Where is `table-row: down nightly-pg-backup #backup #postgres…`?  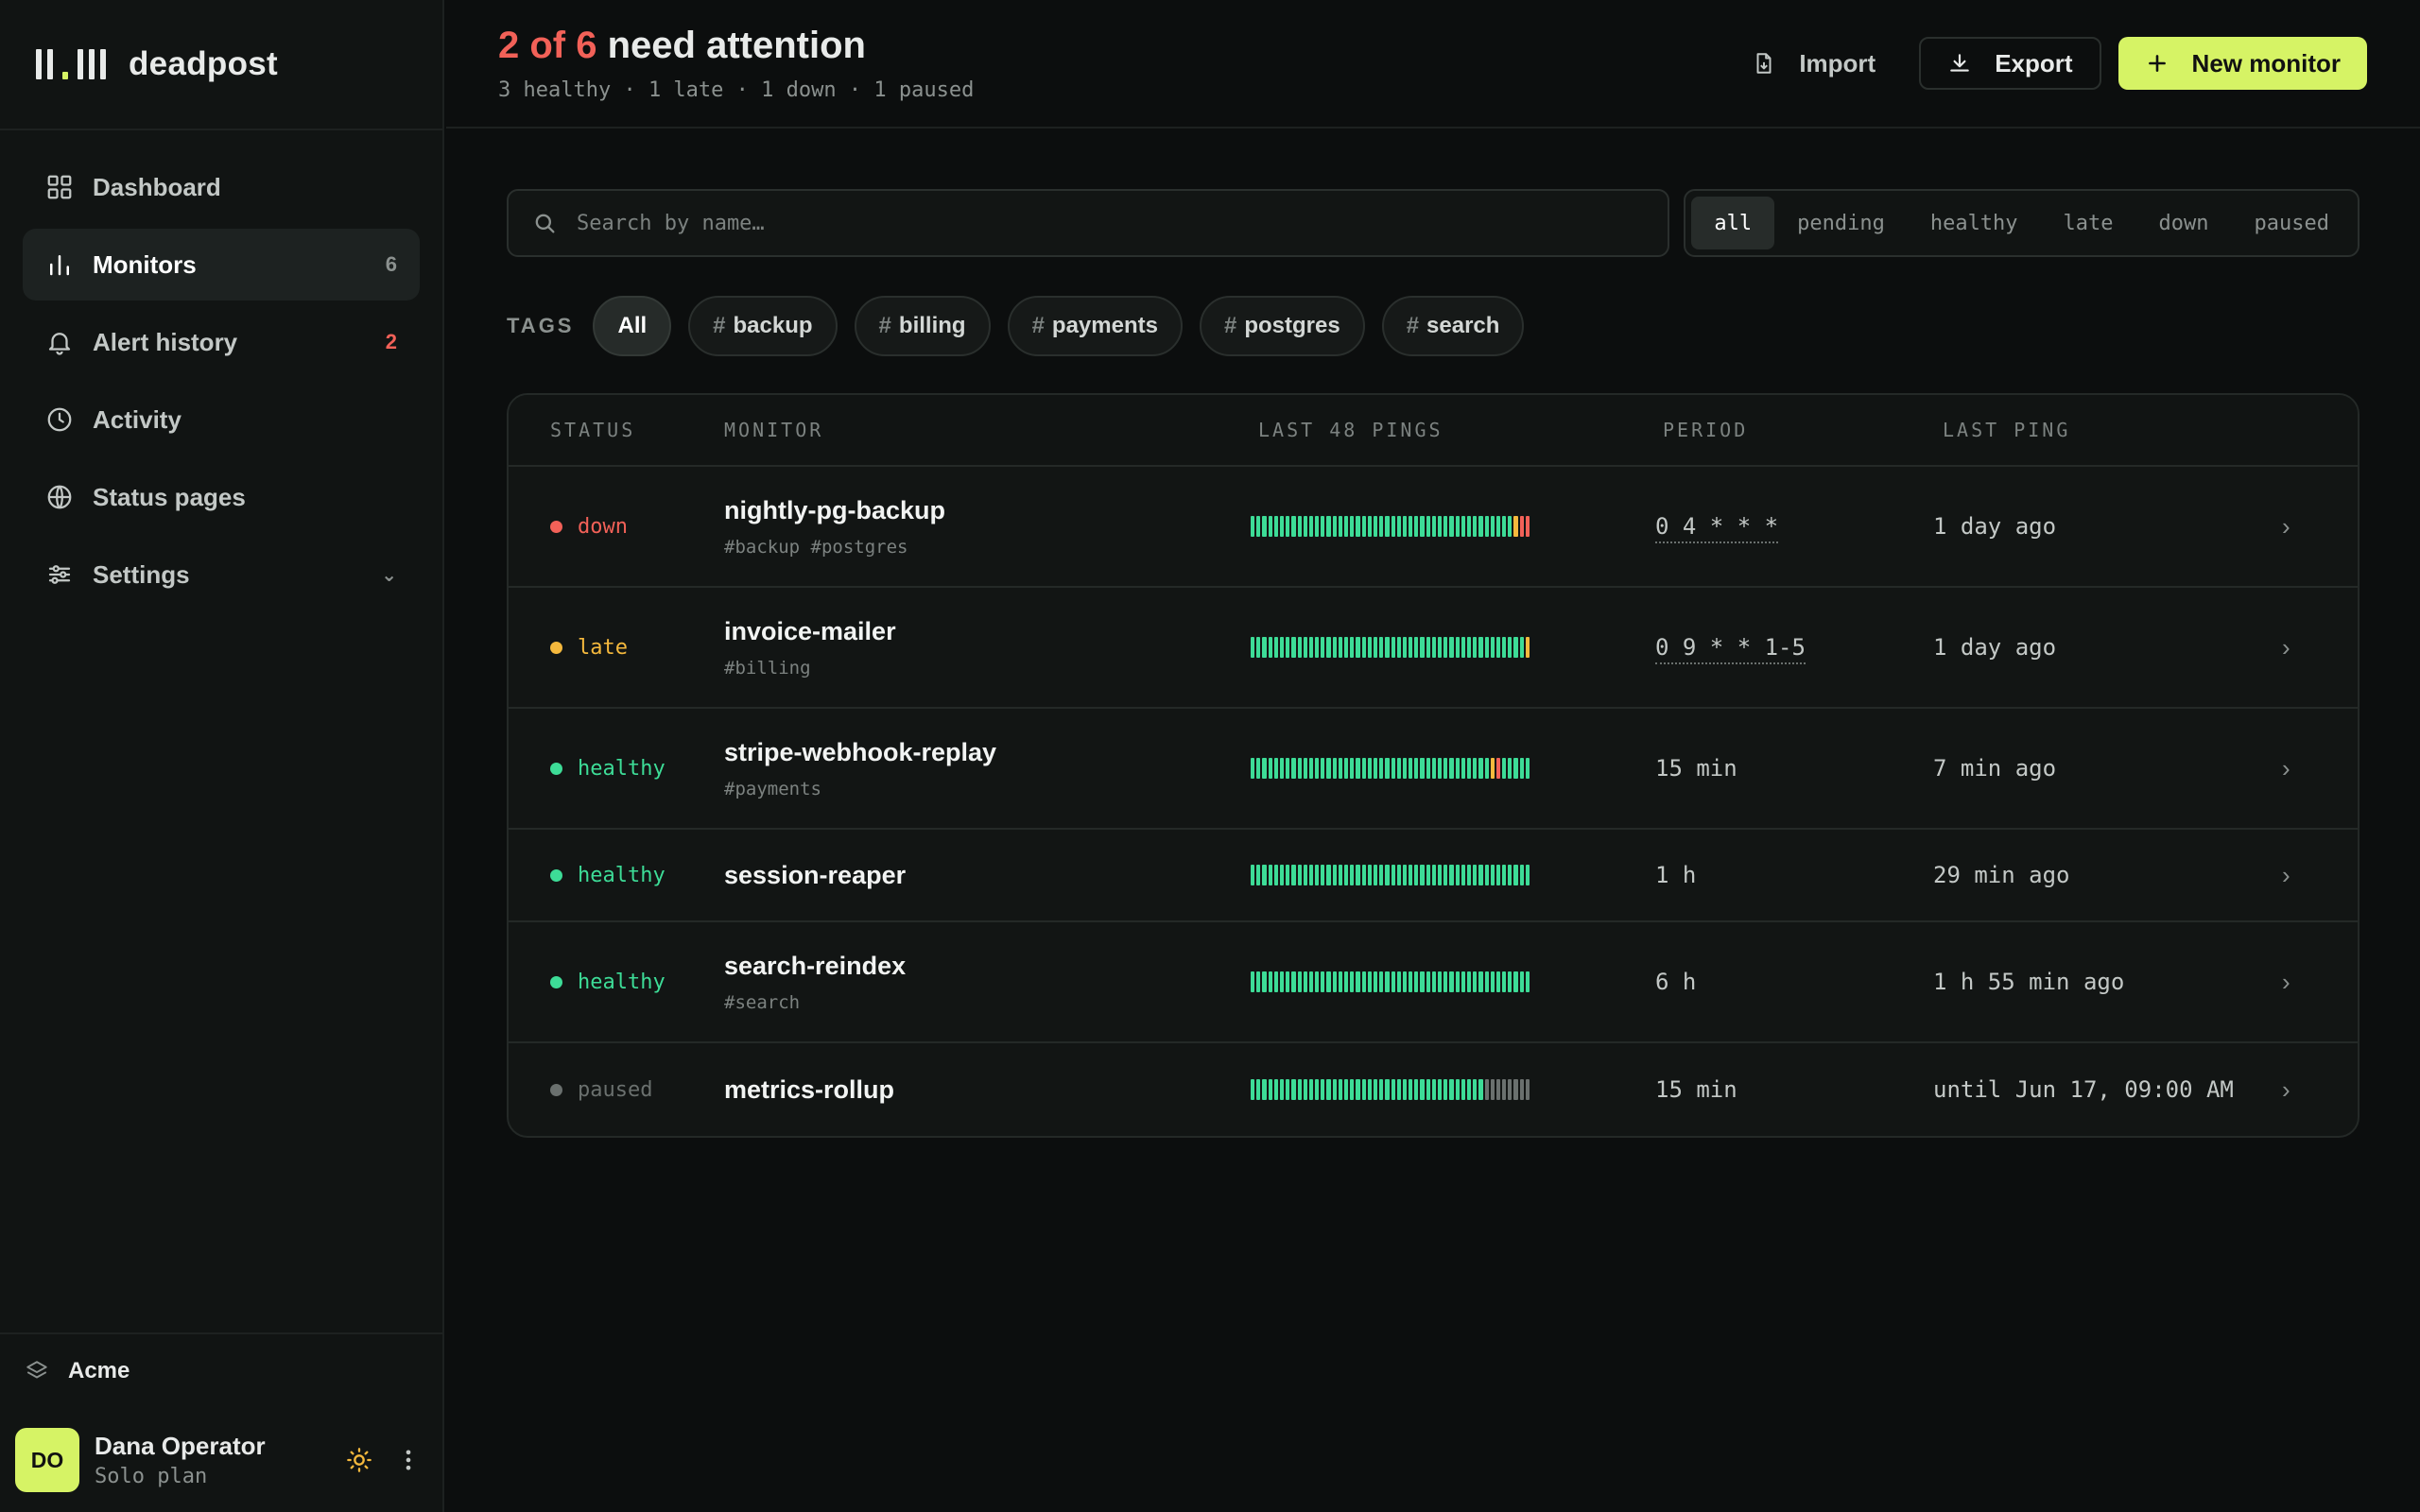
table-row: down nightly-pg-backup #backup #postgres… is located at coordinates (1433, 527).